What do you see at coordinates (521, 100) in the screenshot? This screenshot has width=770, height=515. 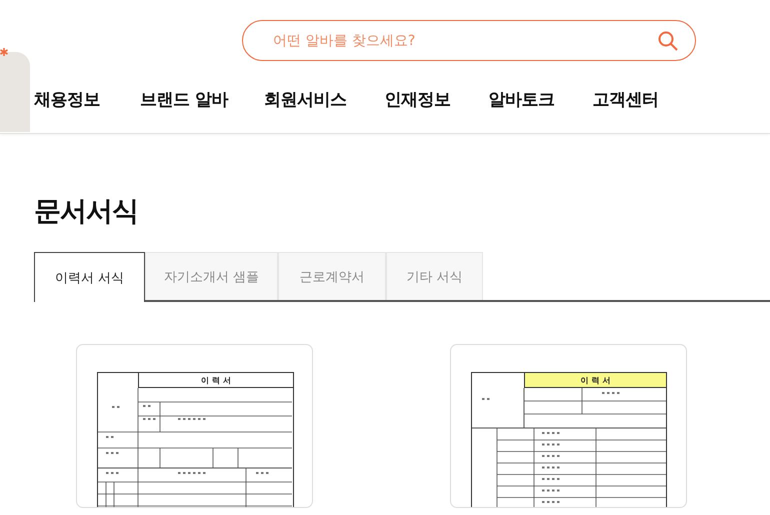 I see `nav-link: 알바토크` at bounding box center [521, 100].